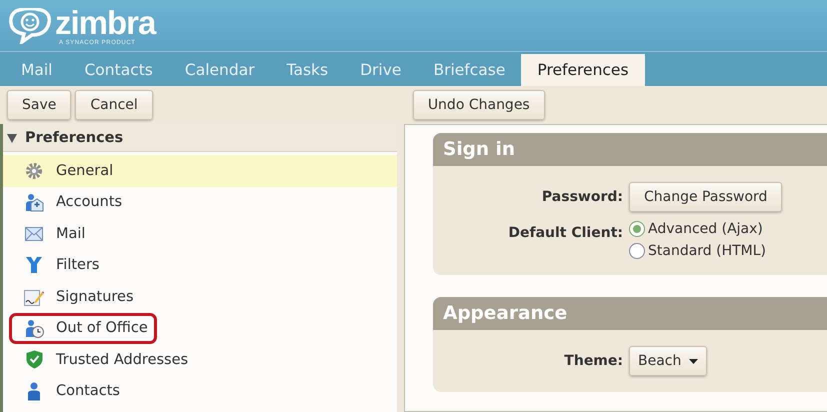 This screenshot has height=412, width=827. Describe the element at coordinates (565, 232) in the screenshot. I see `field-label: Default Client:` at that location.